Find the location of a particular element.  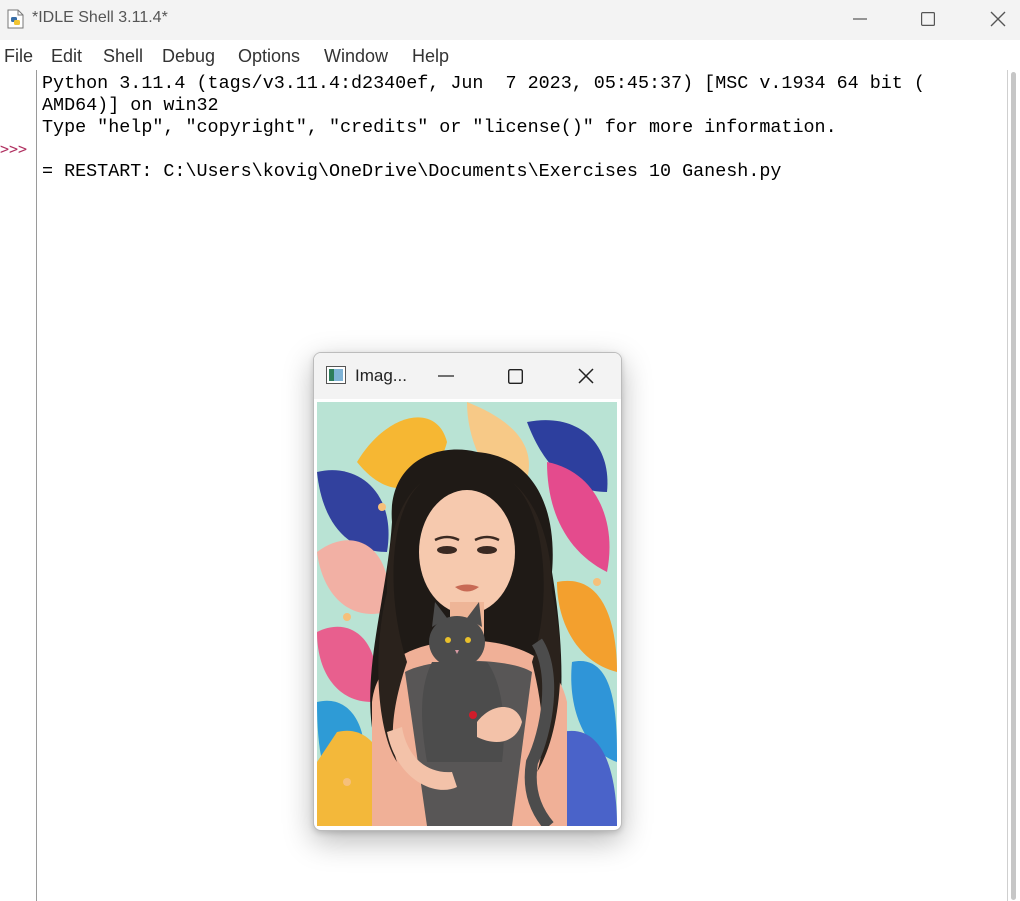

minimize-button is located at coordinates (860, 19).